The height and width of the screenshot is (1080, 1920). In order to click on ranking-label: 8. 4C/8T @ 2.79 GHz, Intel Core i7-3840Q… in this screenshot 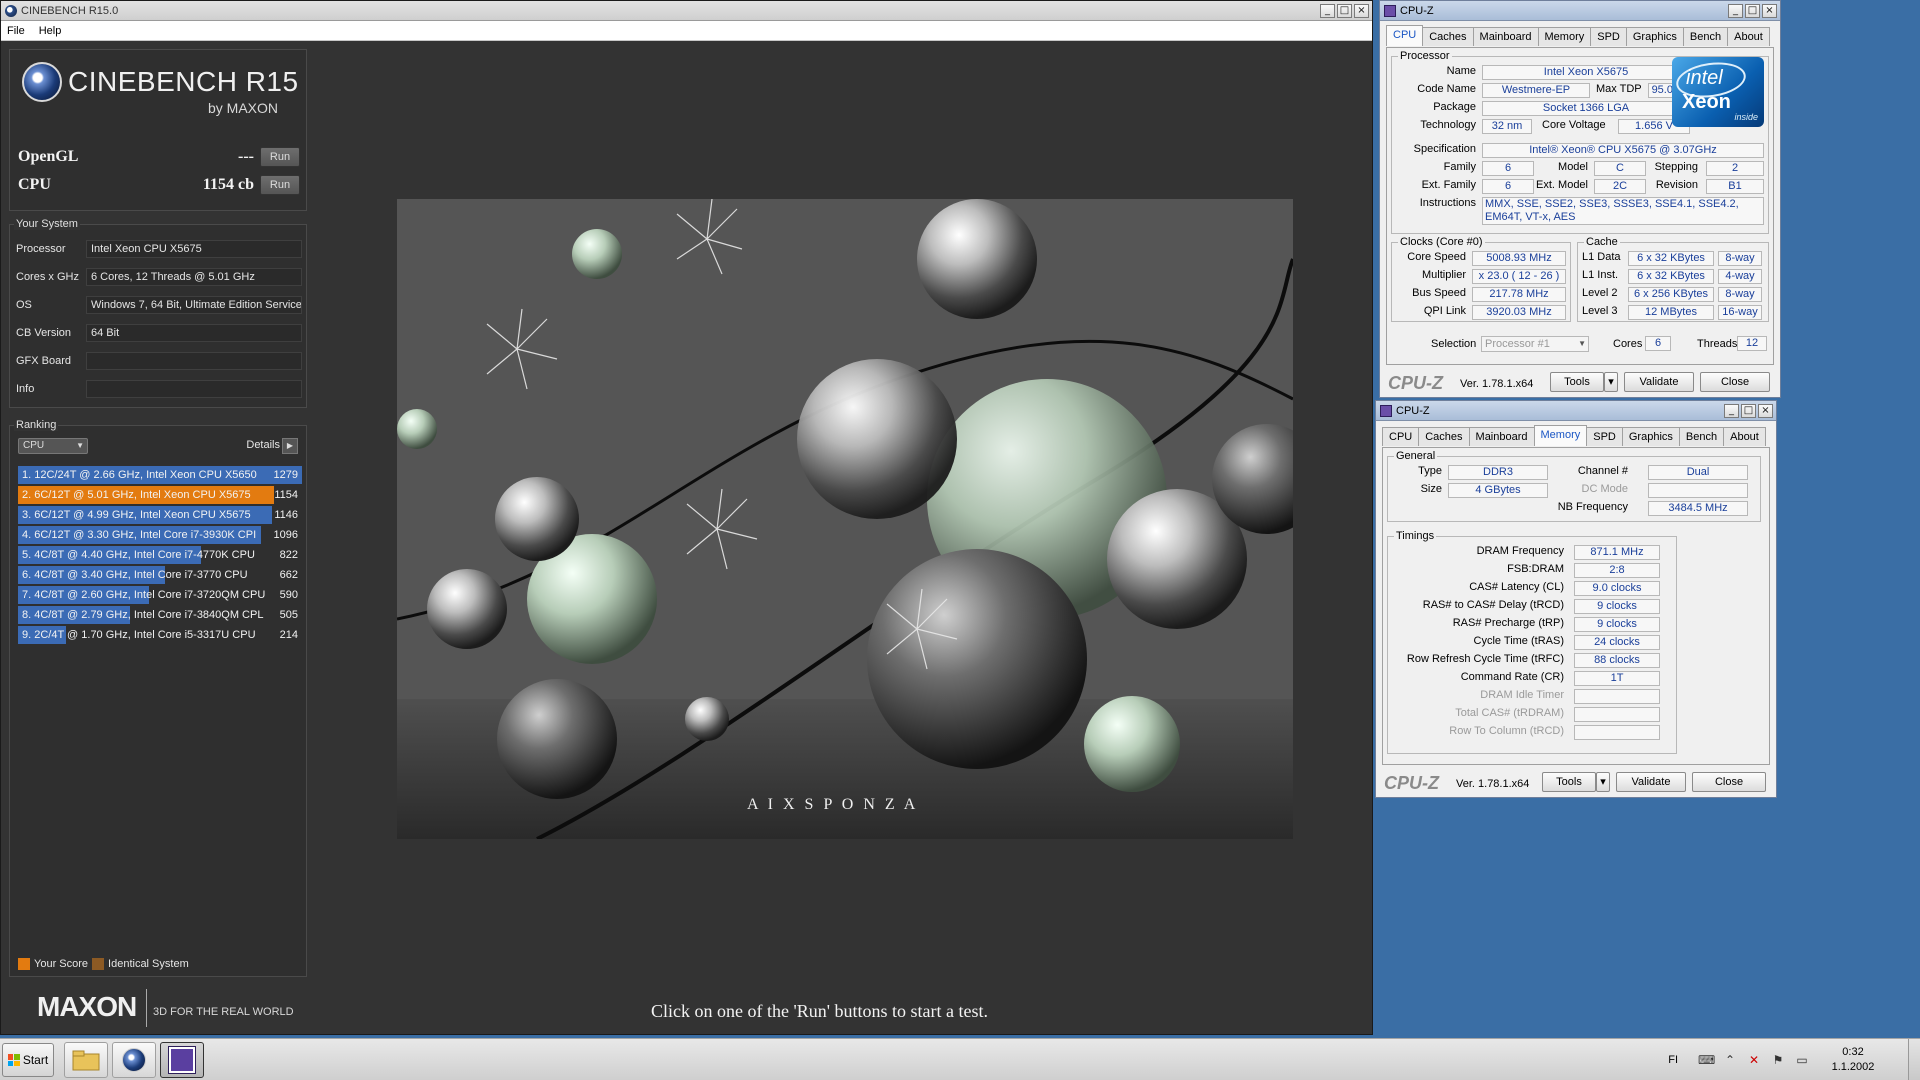, I will do `click(143, 615)`.